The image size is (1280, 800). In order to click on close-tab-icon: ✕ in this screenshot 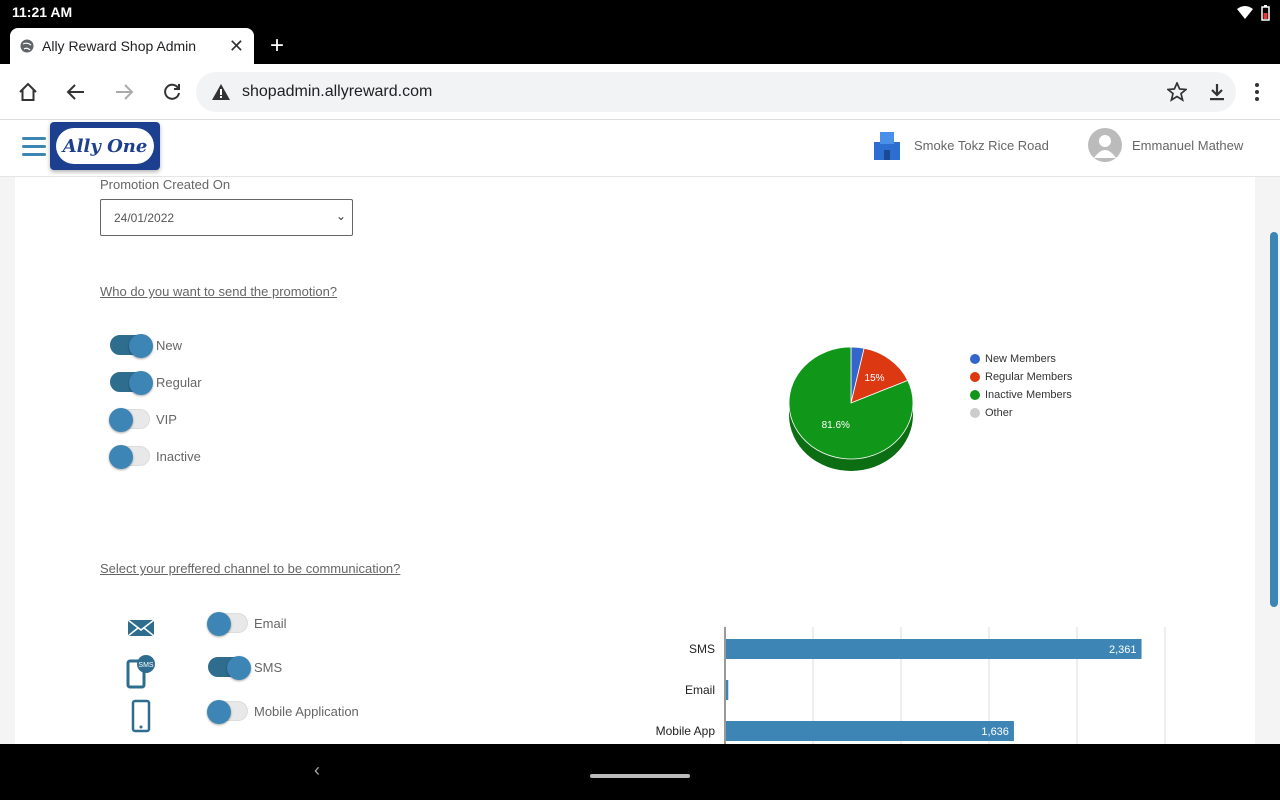, I will do `click(236, 46)`.